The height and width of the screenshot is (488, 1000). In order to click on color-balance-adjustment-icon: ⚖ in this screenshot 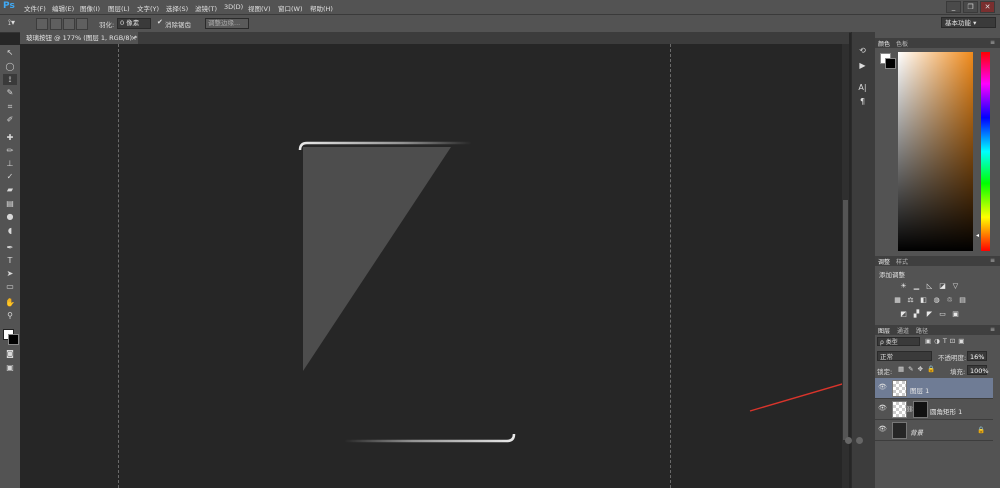, I will do `click(910, 300)`.